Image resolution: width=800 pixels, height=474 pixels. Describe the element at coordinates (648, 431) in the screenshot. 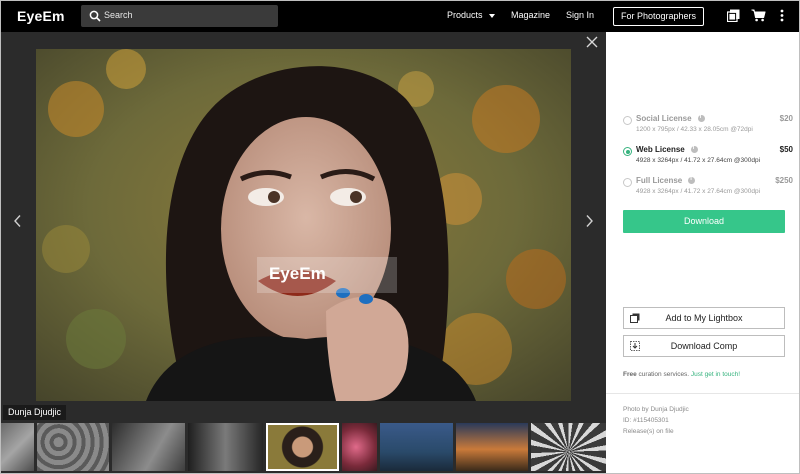

I see `release-info: Release(s) on file` at that location.